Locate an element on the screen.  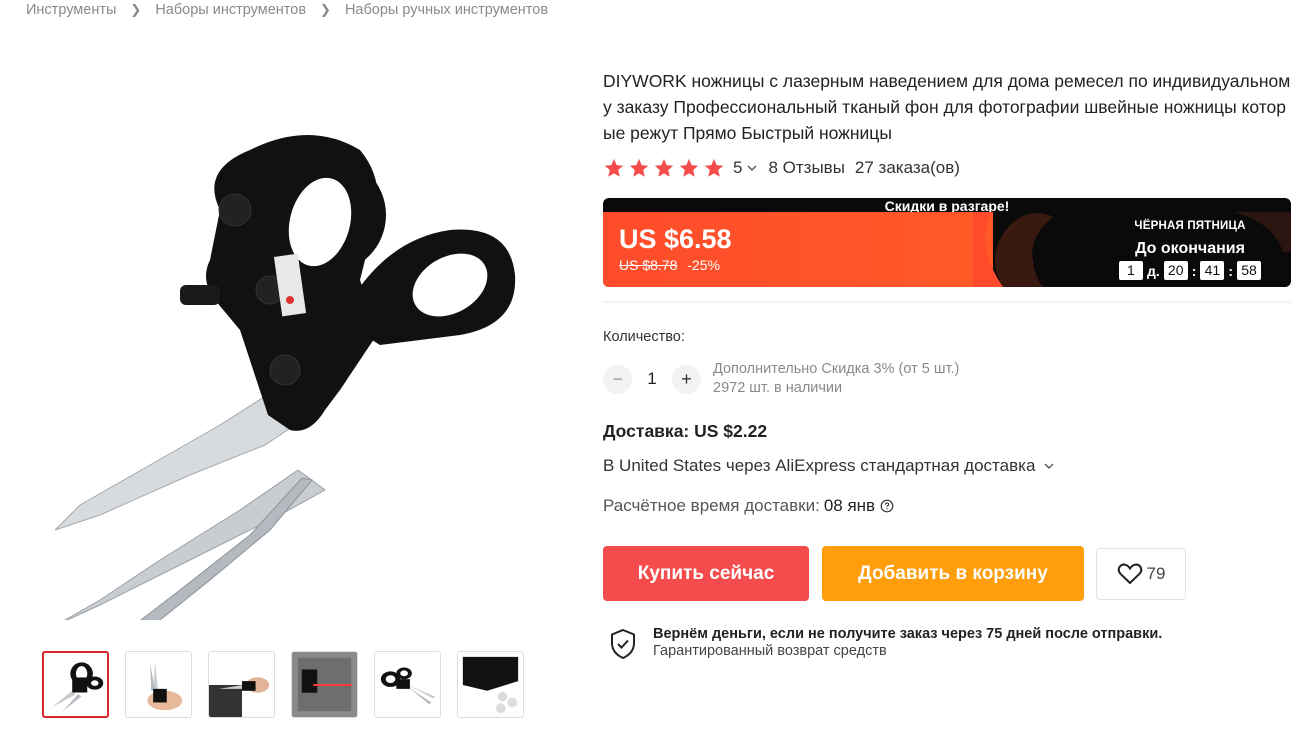
quantity-value: 1 is located at coordinates (652, 379).